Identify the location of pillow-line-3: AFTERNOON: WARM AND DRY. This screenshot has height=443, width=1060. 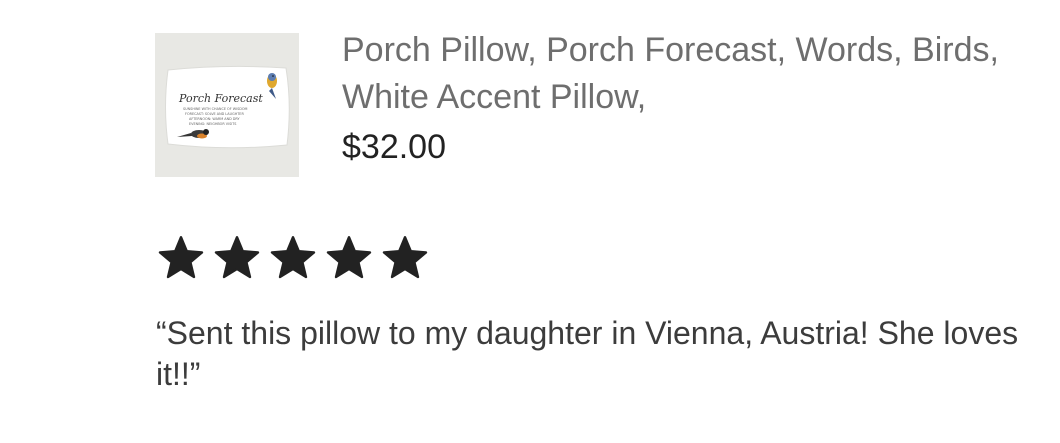
(215, 119).